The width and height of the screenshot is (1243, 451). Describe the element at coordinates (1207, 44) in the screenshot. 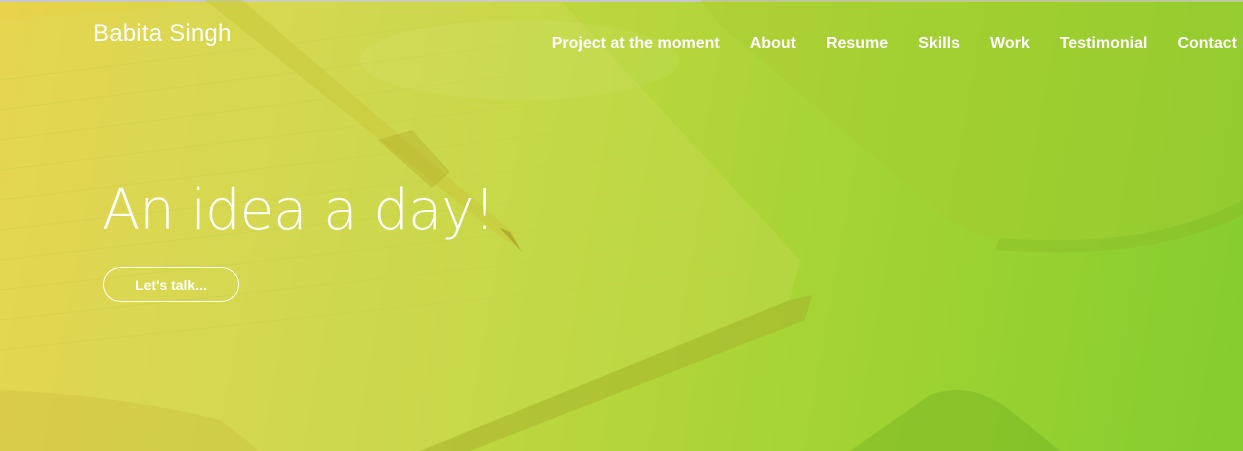

I see `nav-item-contact: Contact` at that location.